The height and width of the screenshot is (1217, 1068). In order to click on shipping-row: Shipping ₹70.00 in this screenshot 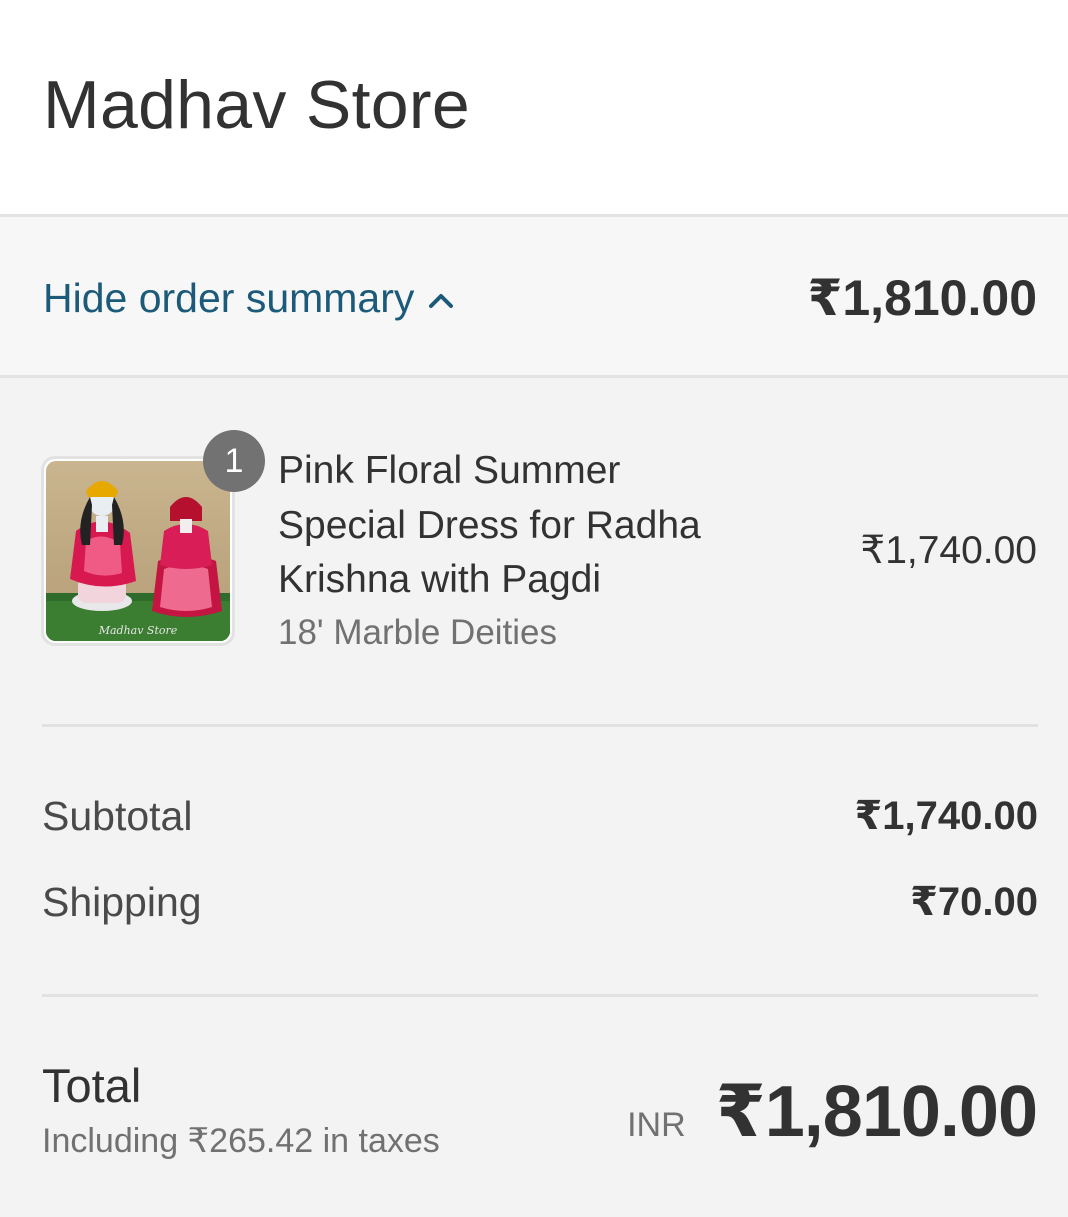, I will do `click(540, 902)`.